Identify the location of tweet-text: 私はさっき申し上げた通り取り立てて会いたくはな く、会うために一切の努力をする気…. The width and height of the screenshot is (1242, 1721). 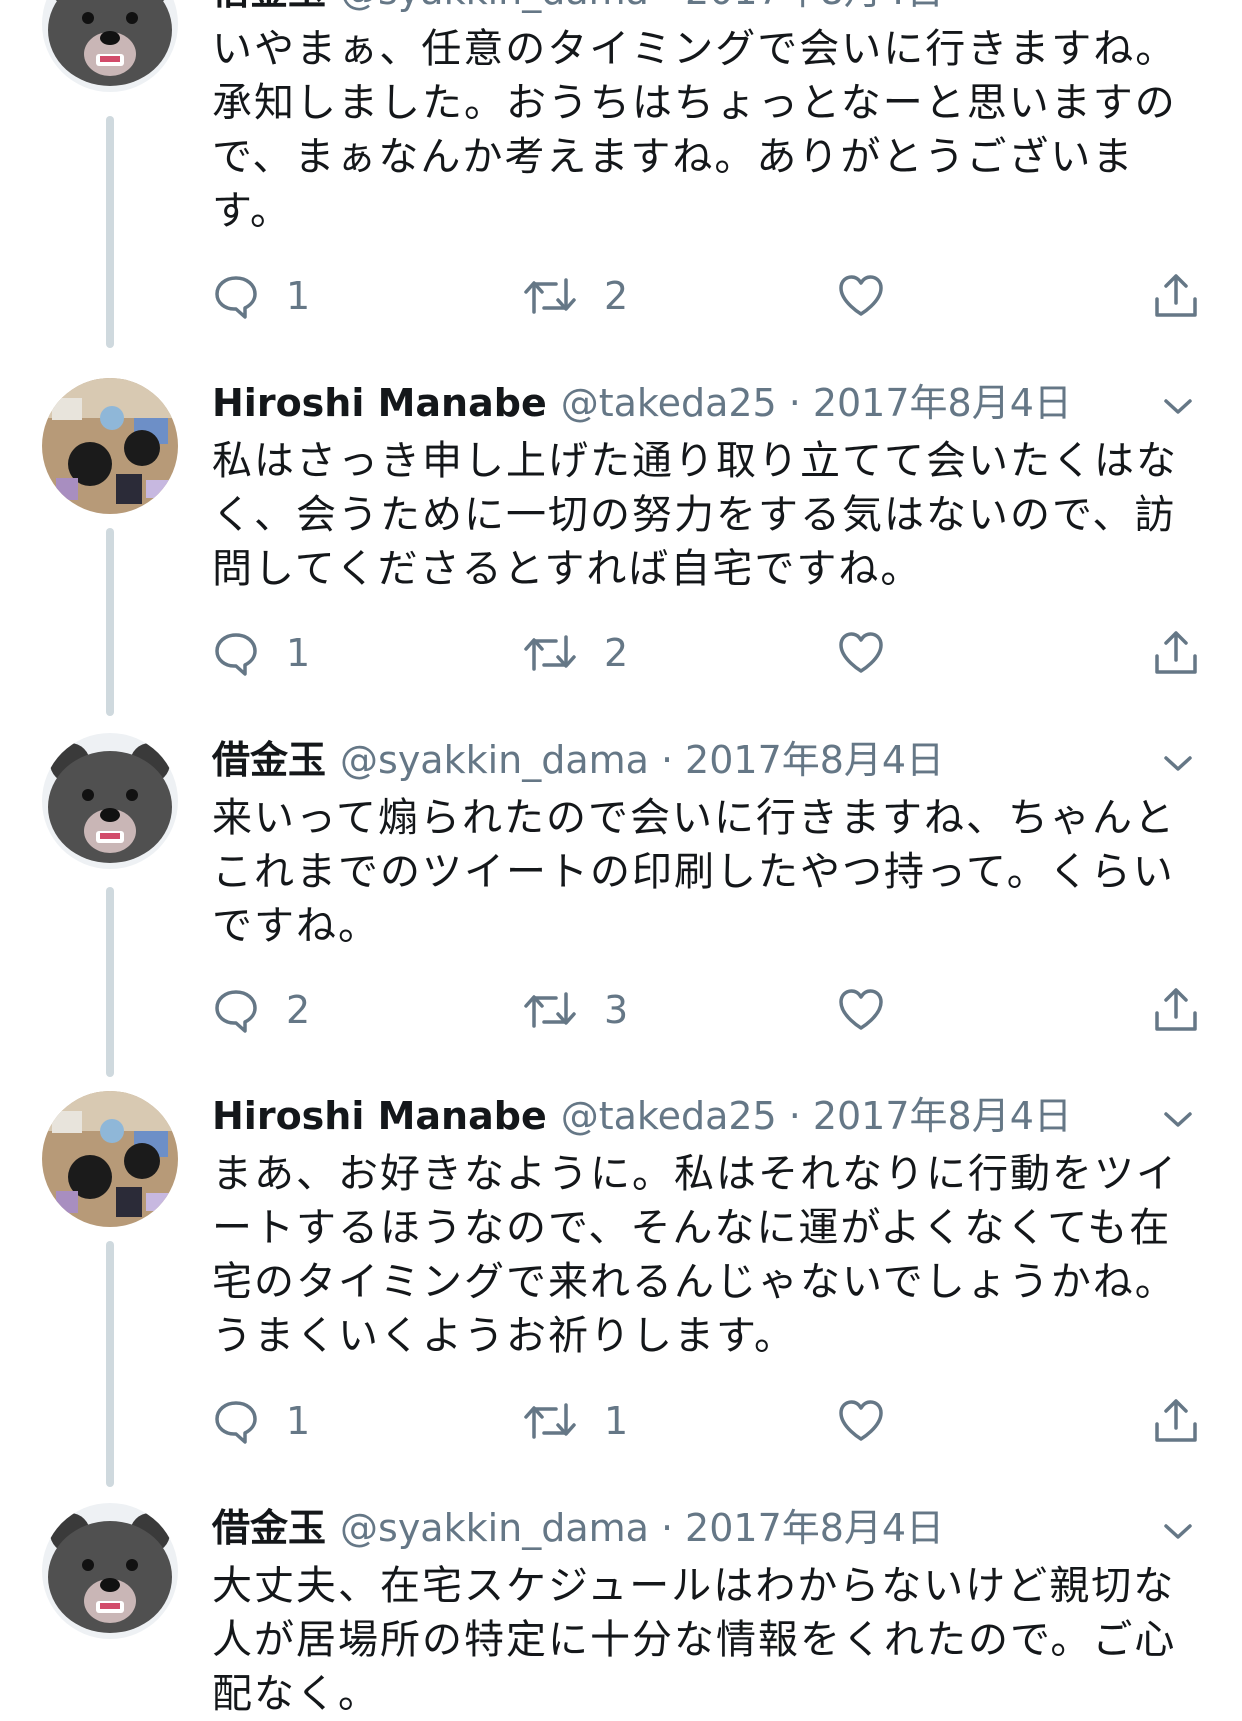
(707, 515).